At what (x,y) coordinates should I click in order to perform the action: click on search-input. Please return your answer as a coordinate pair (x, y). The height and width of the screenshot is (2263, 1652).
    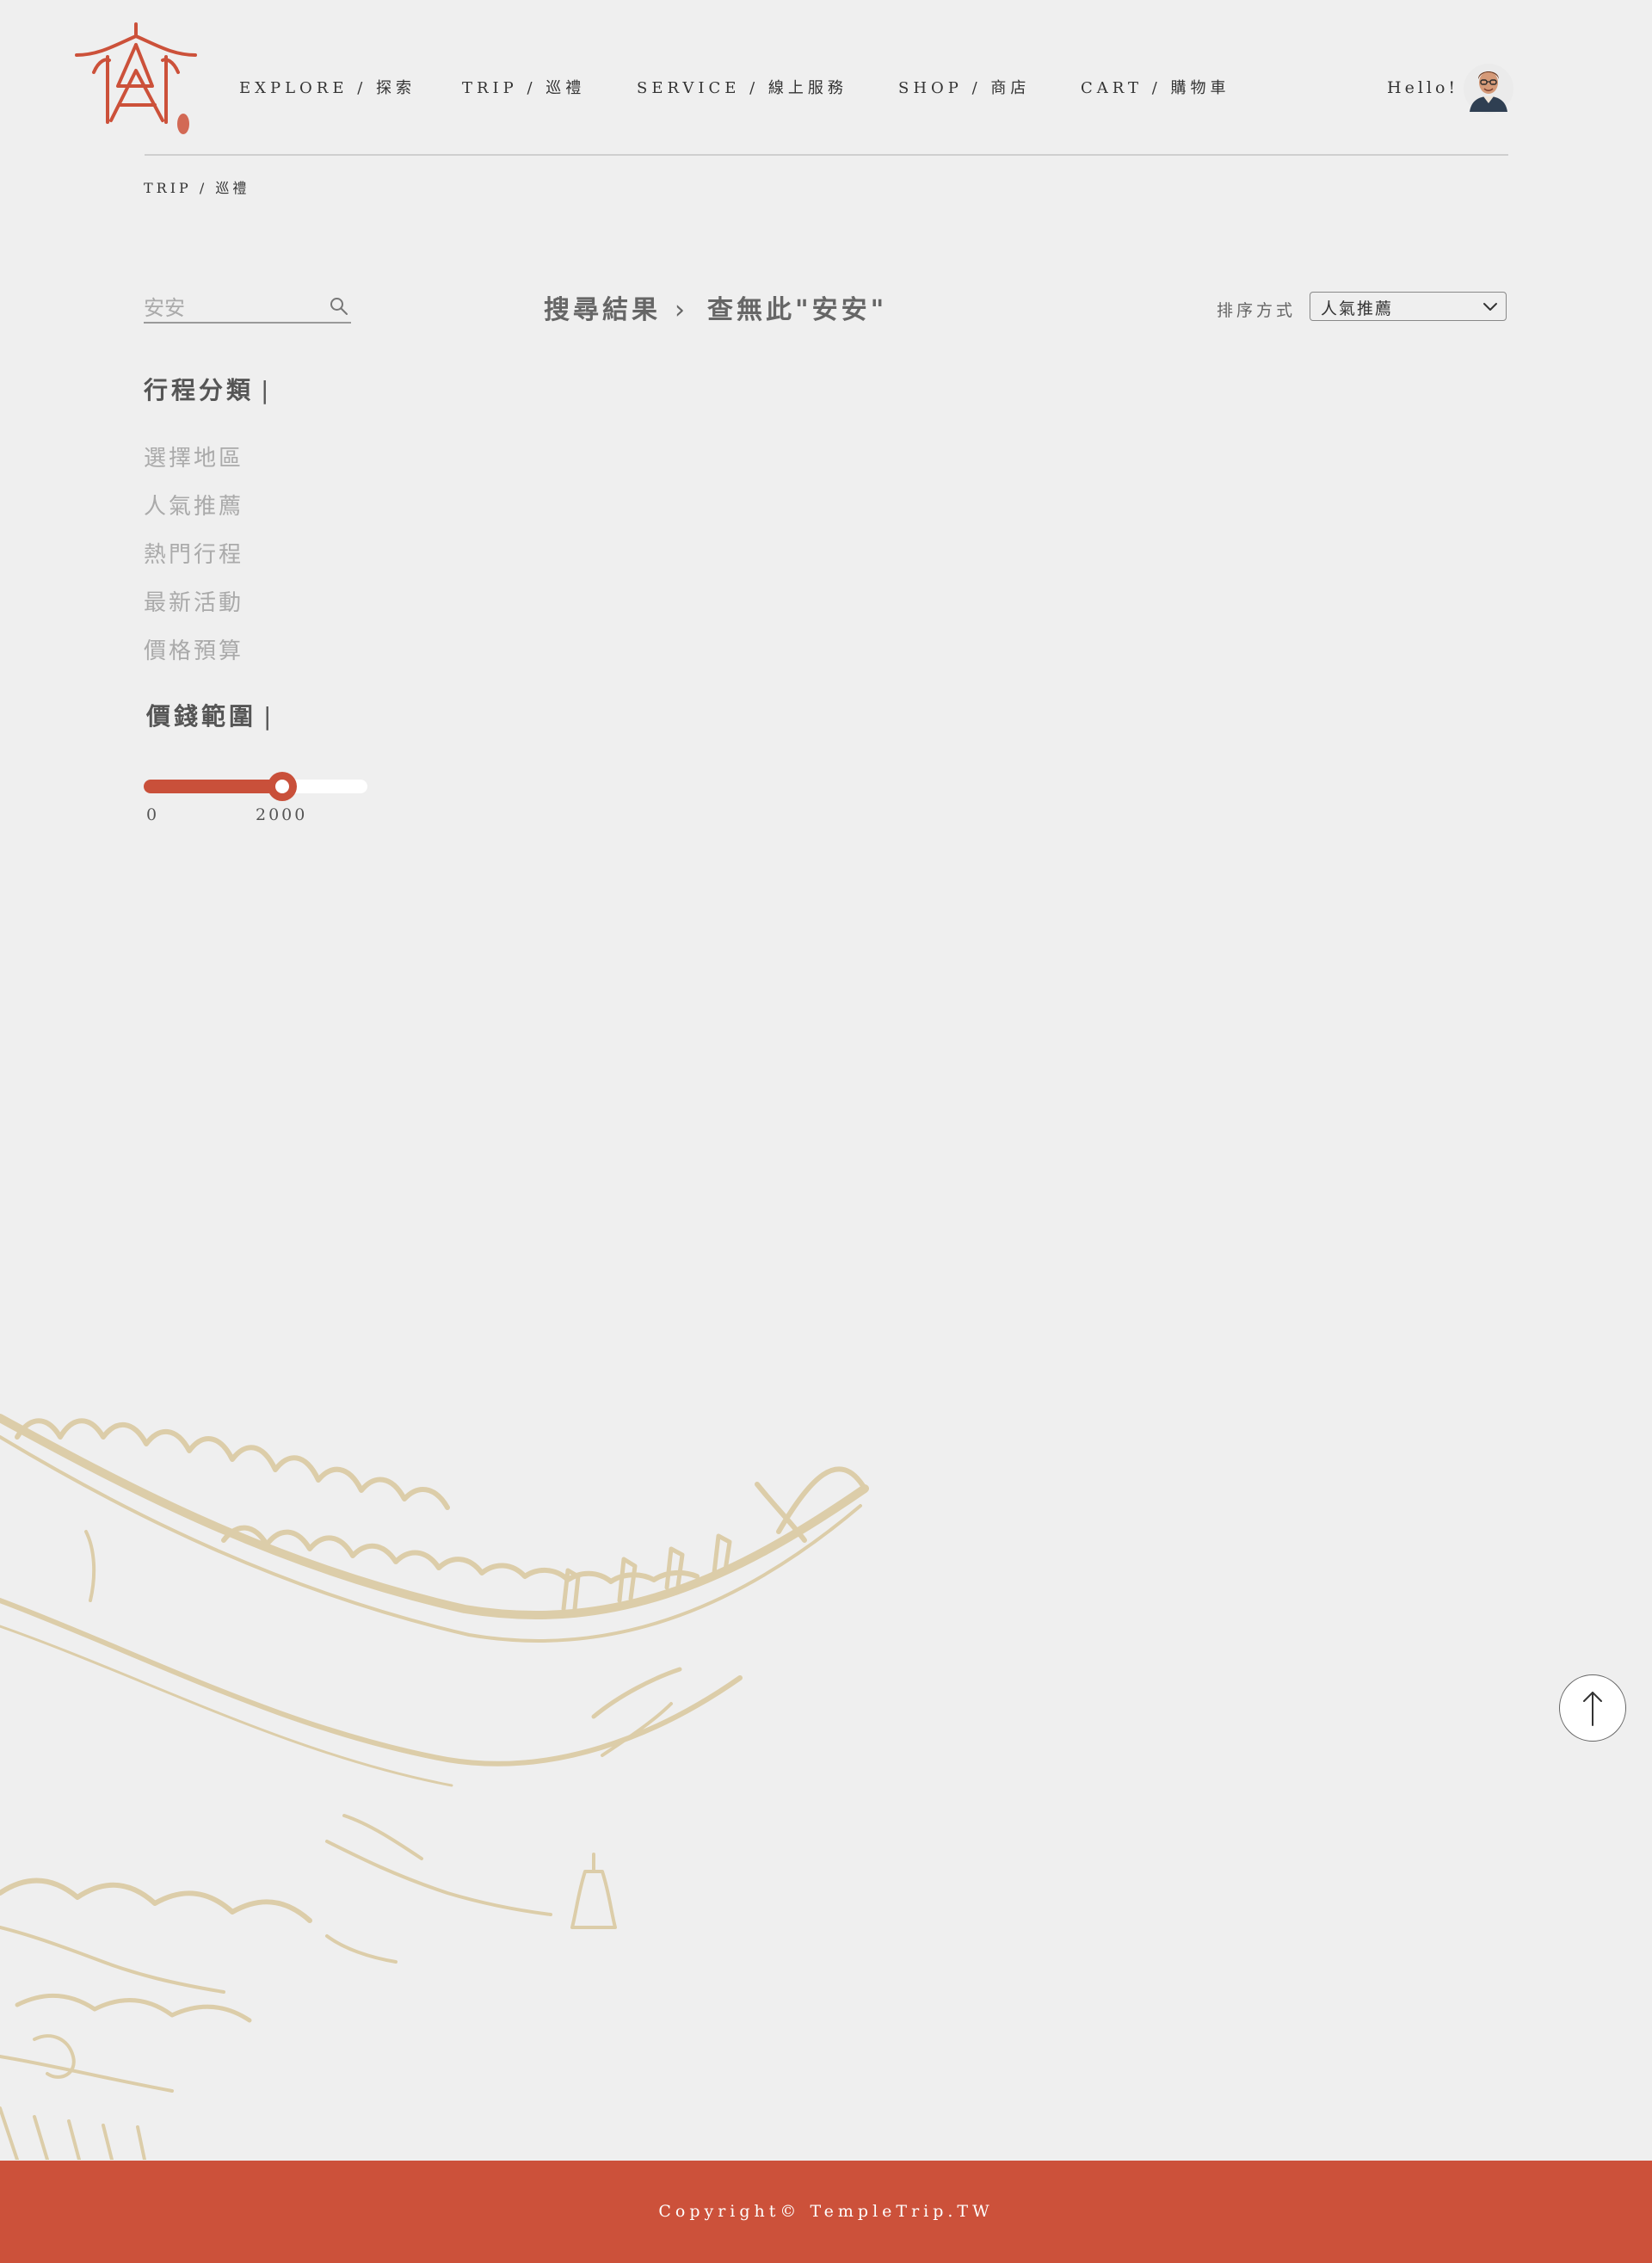
    Looking at the image, I should click on (230, 305).